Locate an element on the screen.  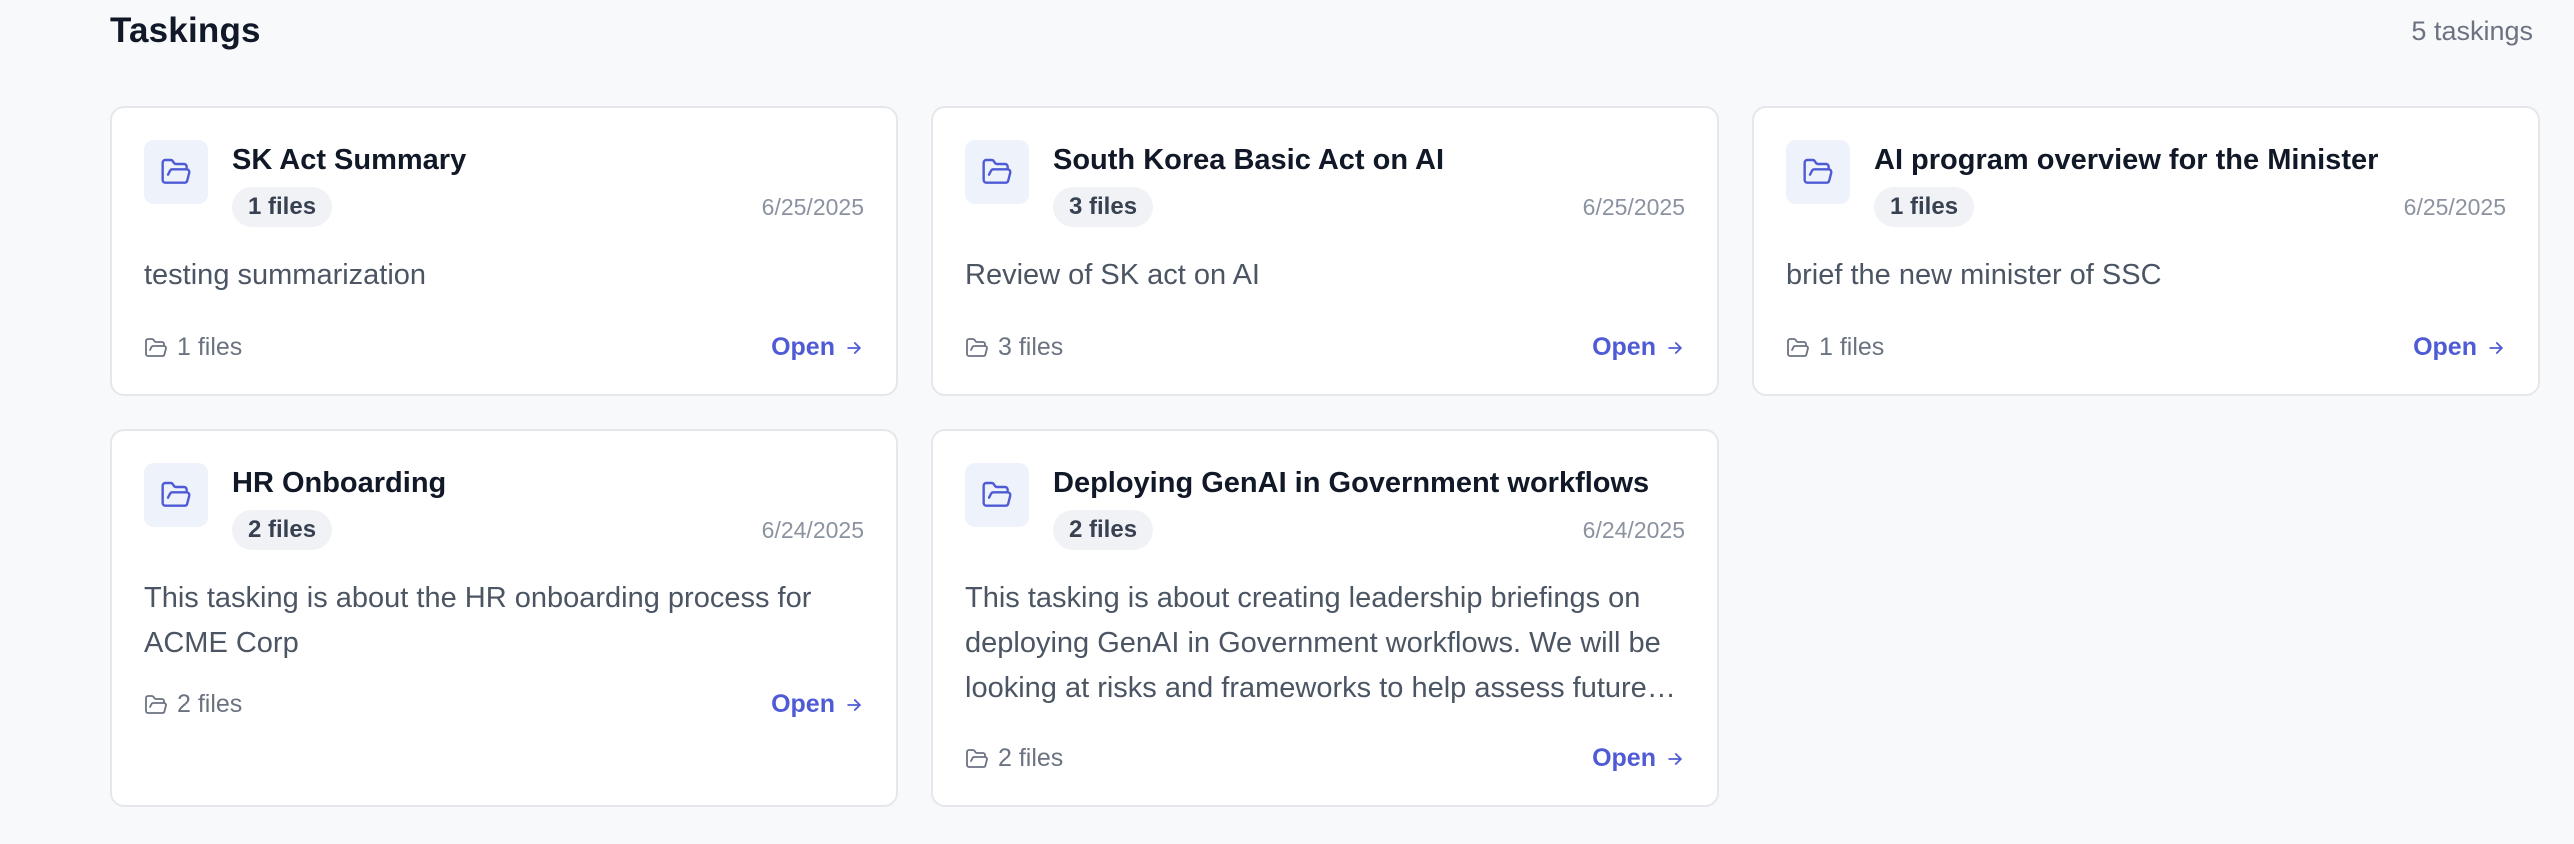
card-title-column: HR Onboarding 2 files 6/24/2025 is located at coordinates (548, 506).